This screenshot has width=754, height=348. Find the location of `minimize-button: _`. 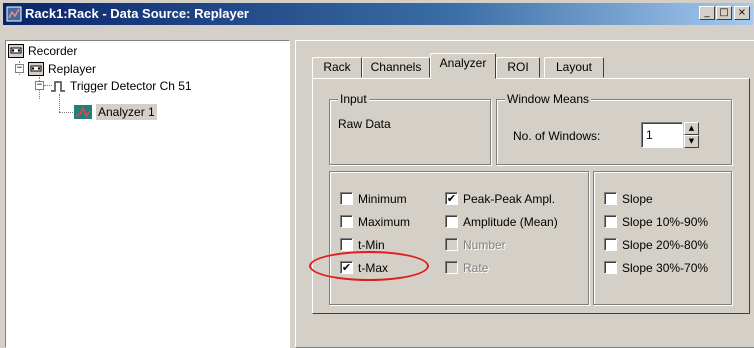

minimize-button: _ is located at coordinates (707, 13).